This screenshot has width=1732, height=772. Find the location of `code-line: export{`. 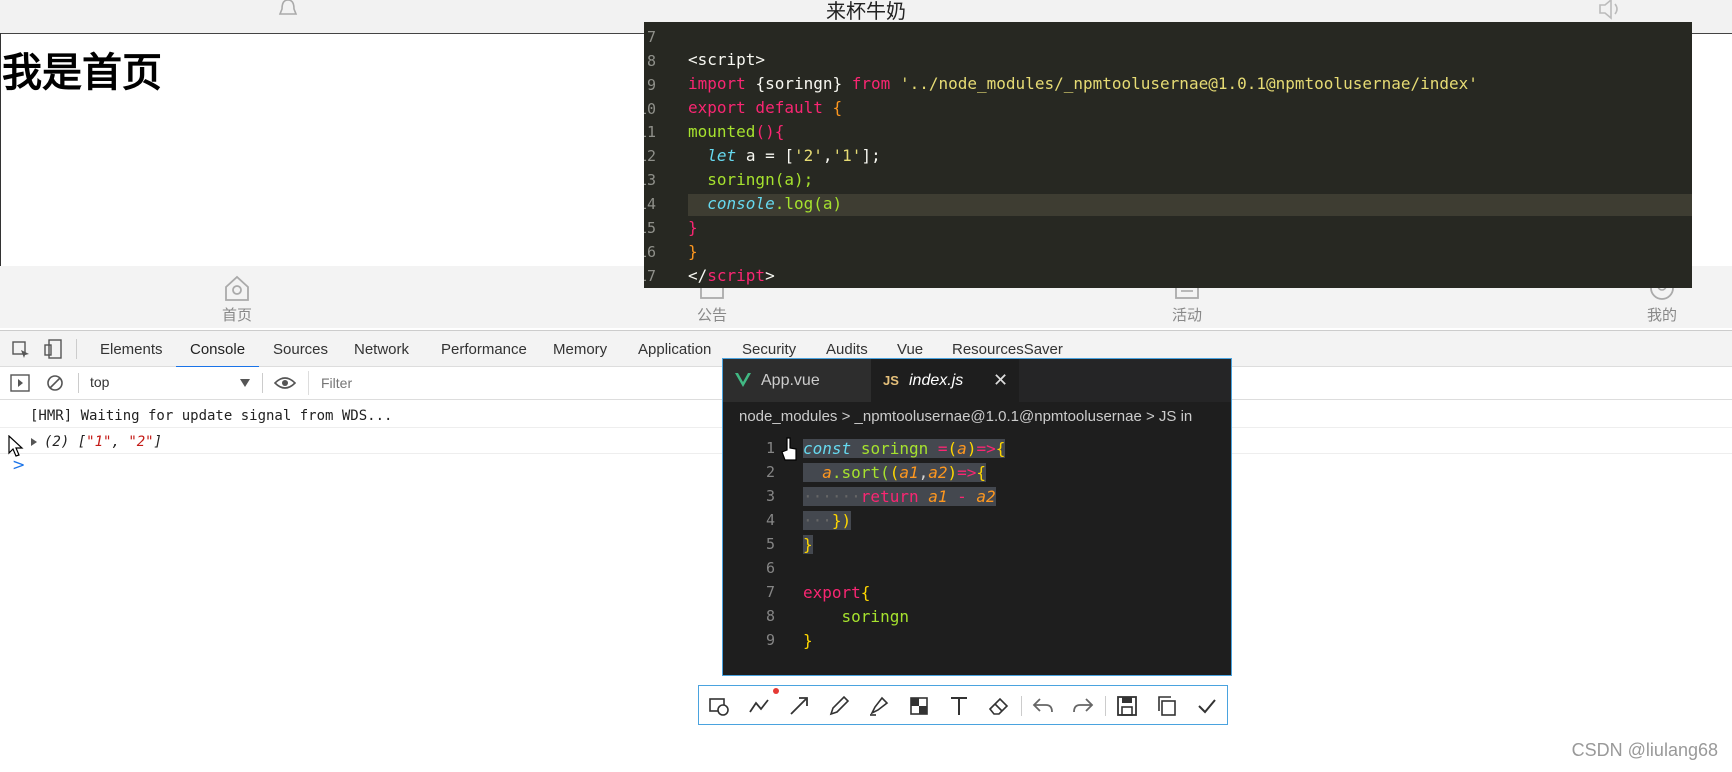

code-line: export{ is located at coordinates (836, 592).